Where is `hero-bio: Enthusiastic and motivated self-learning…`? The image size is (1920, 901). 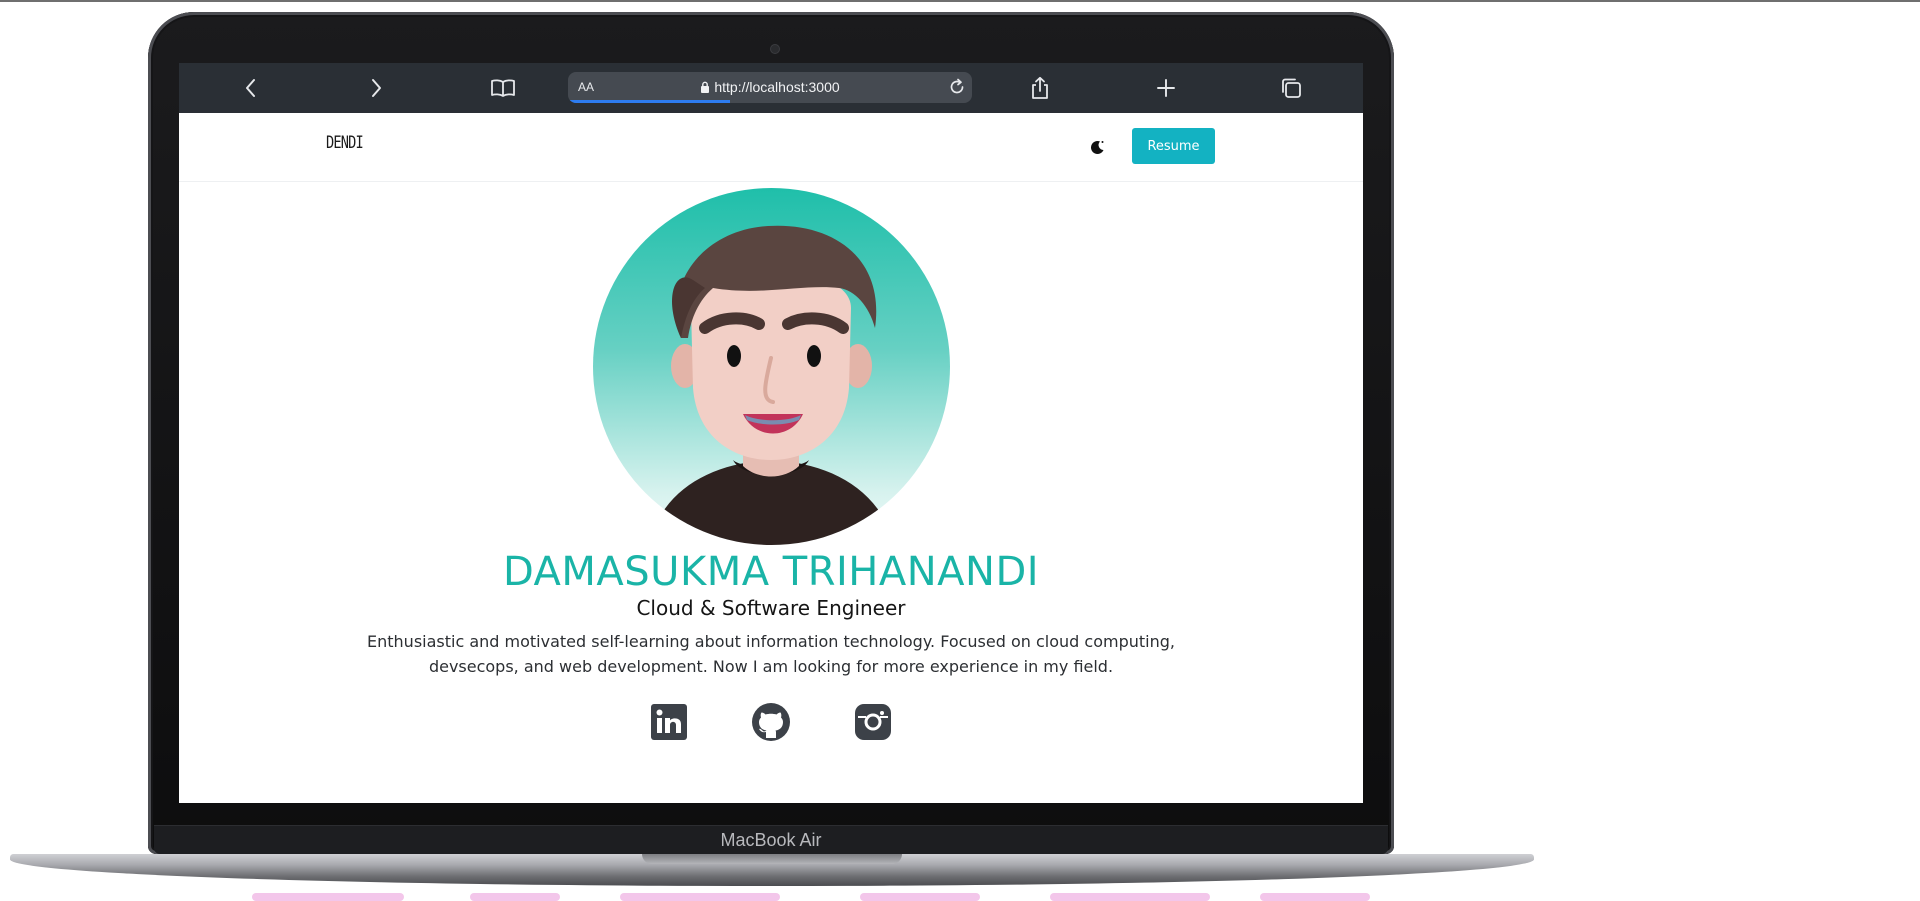 hero-bio: Enthusiastic and motivated self-learning… is located at coordinates (771, 654).